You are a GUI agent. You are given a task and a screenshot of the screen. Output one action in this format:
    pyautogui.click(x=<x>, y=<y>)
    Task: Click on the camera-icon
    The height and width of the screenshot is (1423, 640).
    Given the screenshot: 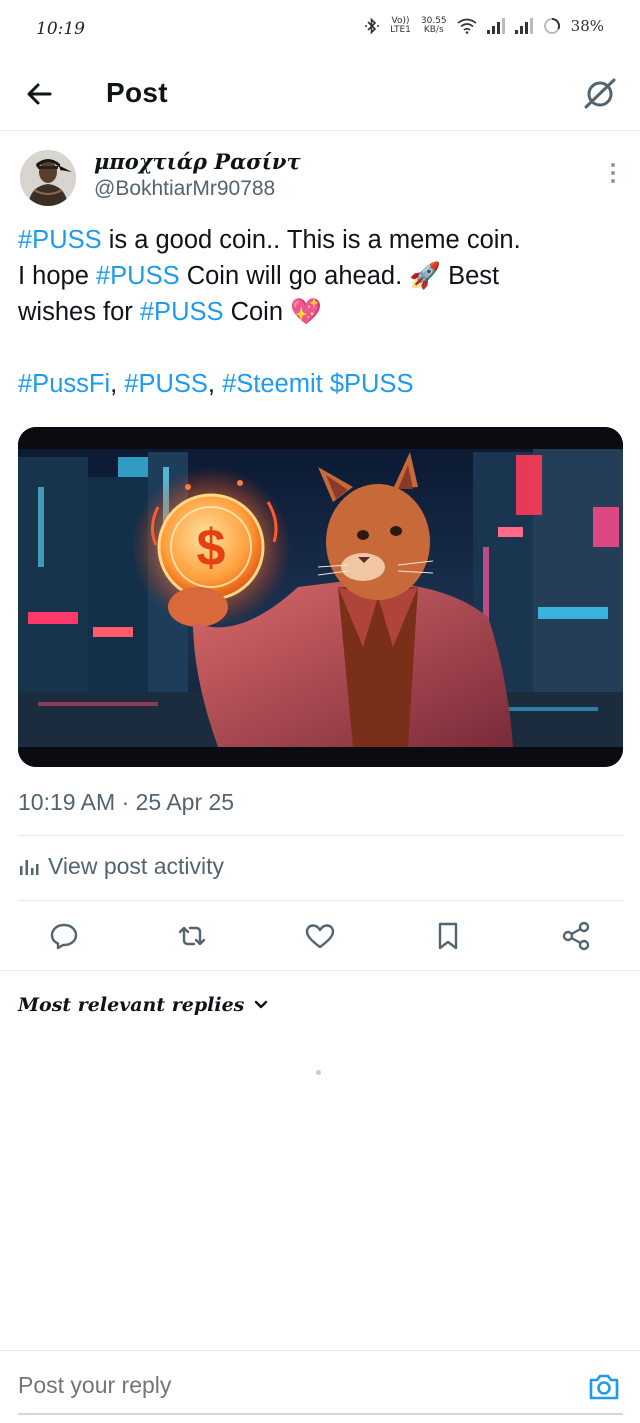 What is the action you would take?
    pyautogui.click(x=604, y=1387)
    